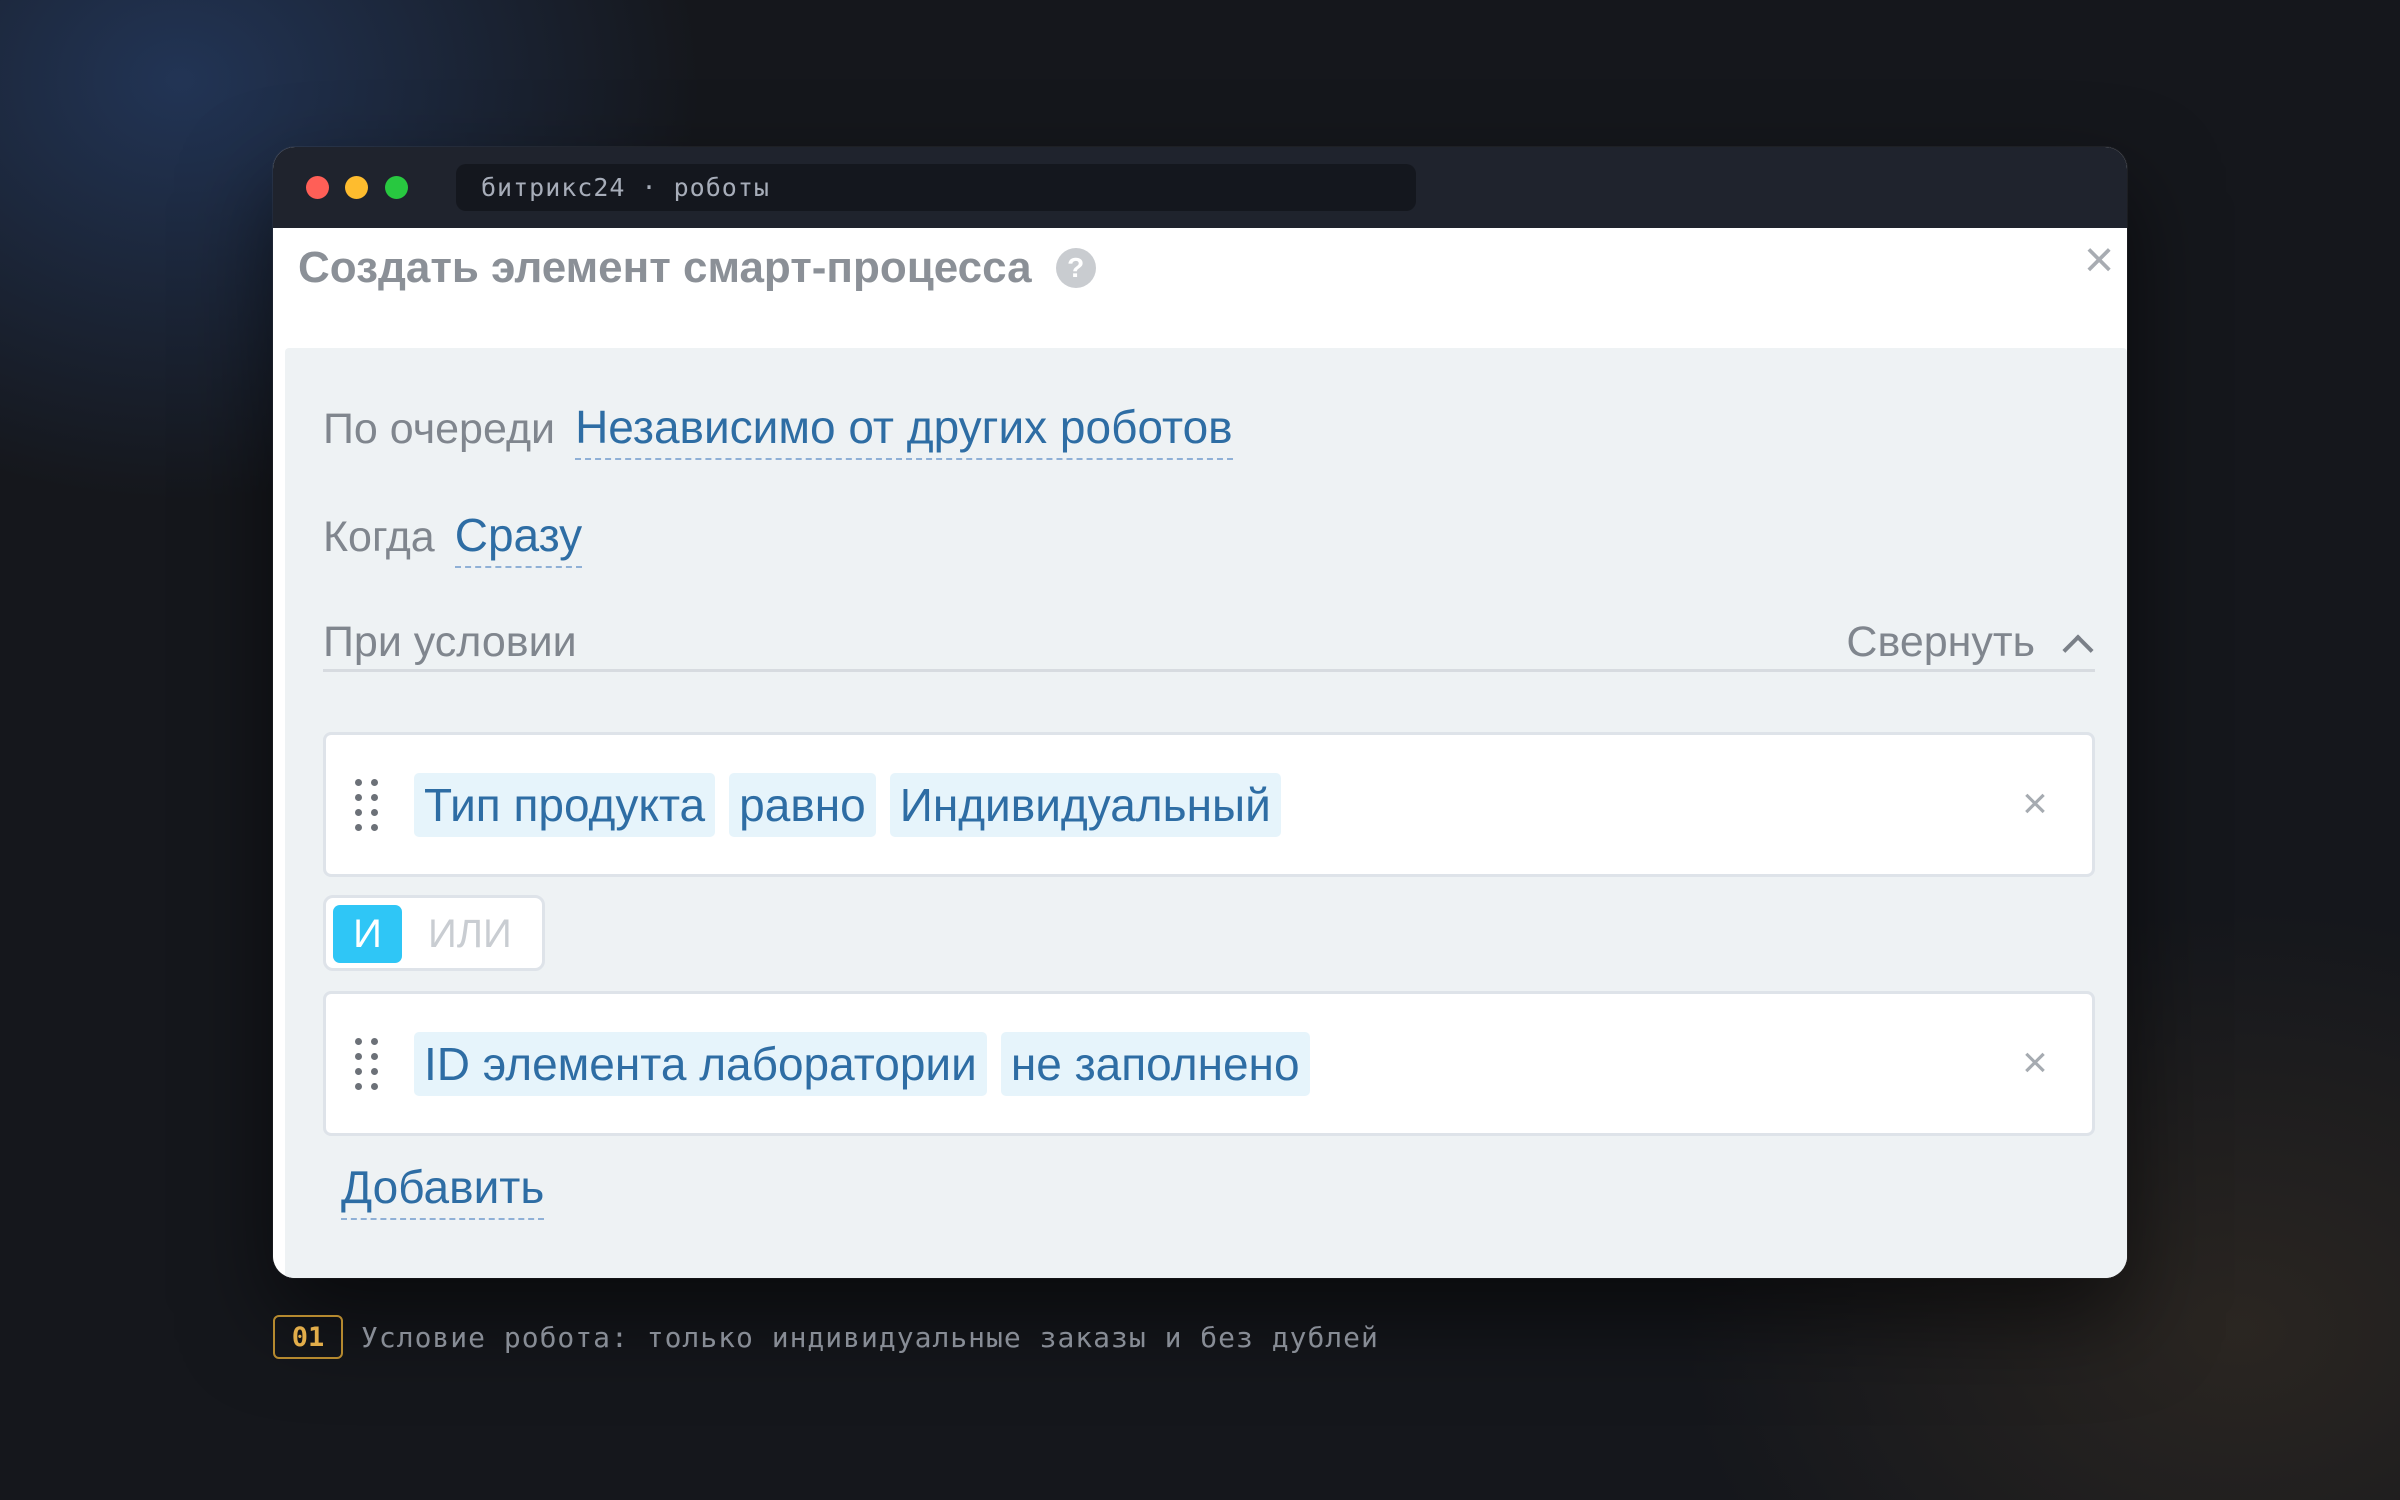 The height and width of the screenshot is (1500, 2400). What do you see at coordinates (802, 805) in the screenshot?
I see `condition-operator-chip: равно` at bounding box center [802, 805].